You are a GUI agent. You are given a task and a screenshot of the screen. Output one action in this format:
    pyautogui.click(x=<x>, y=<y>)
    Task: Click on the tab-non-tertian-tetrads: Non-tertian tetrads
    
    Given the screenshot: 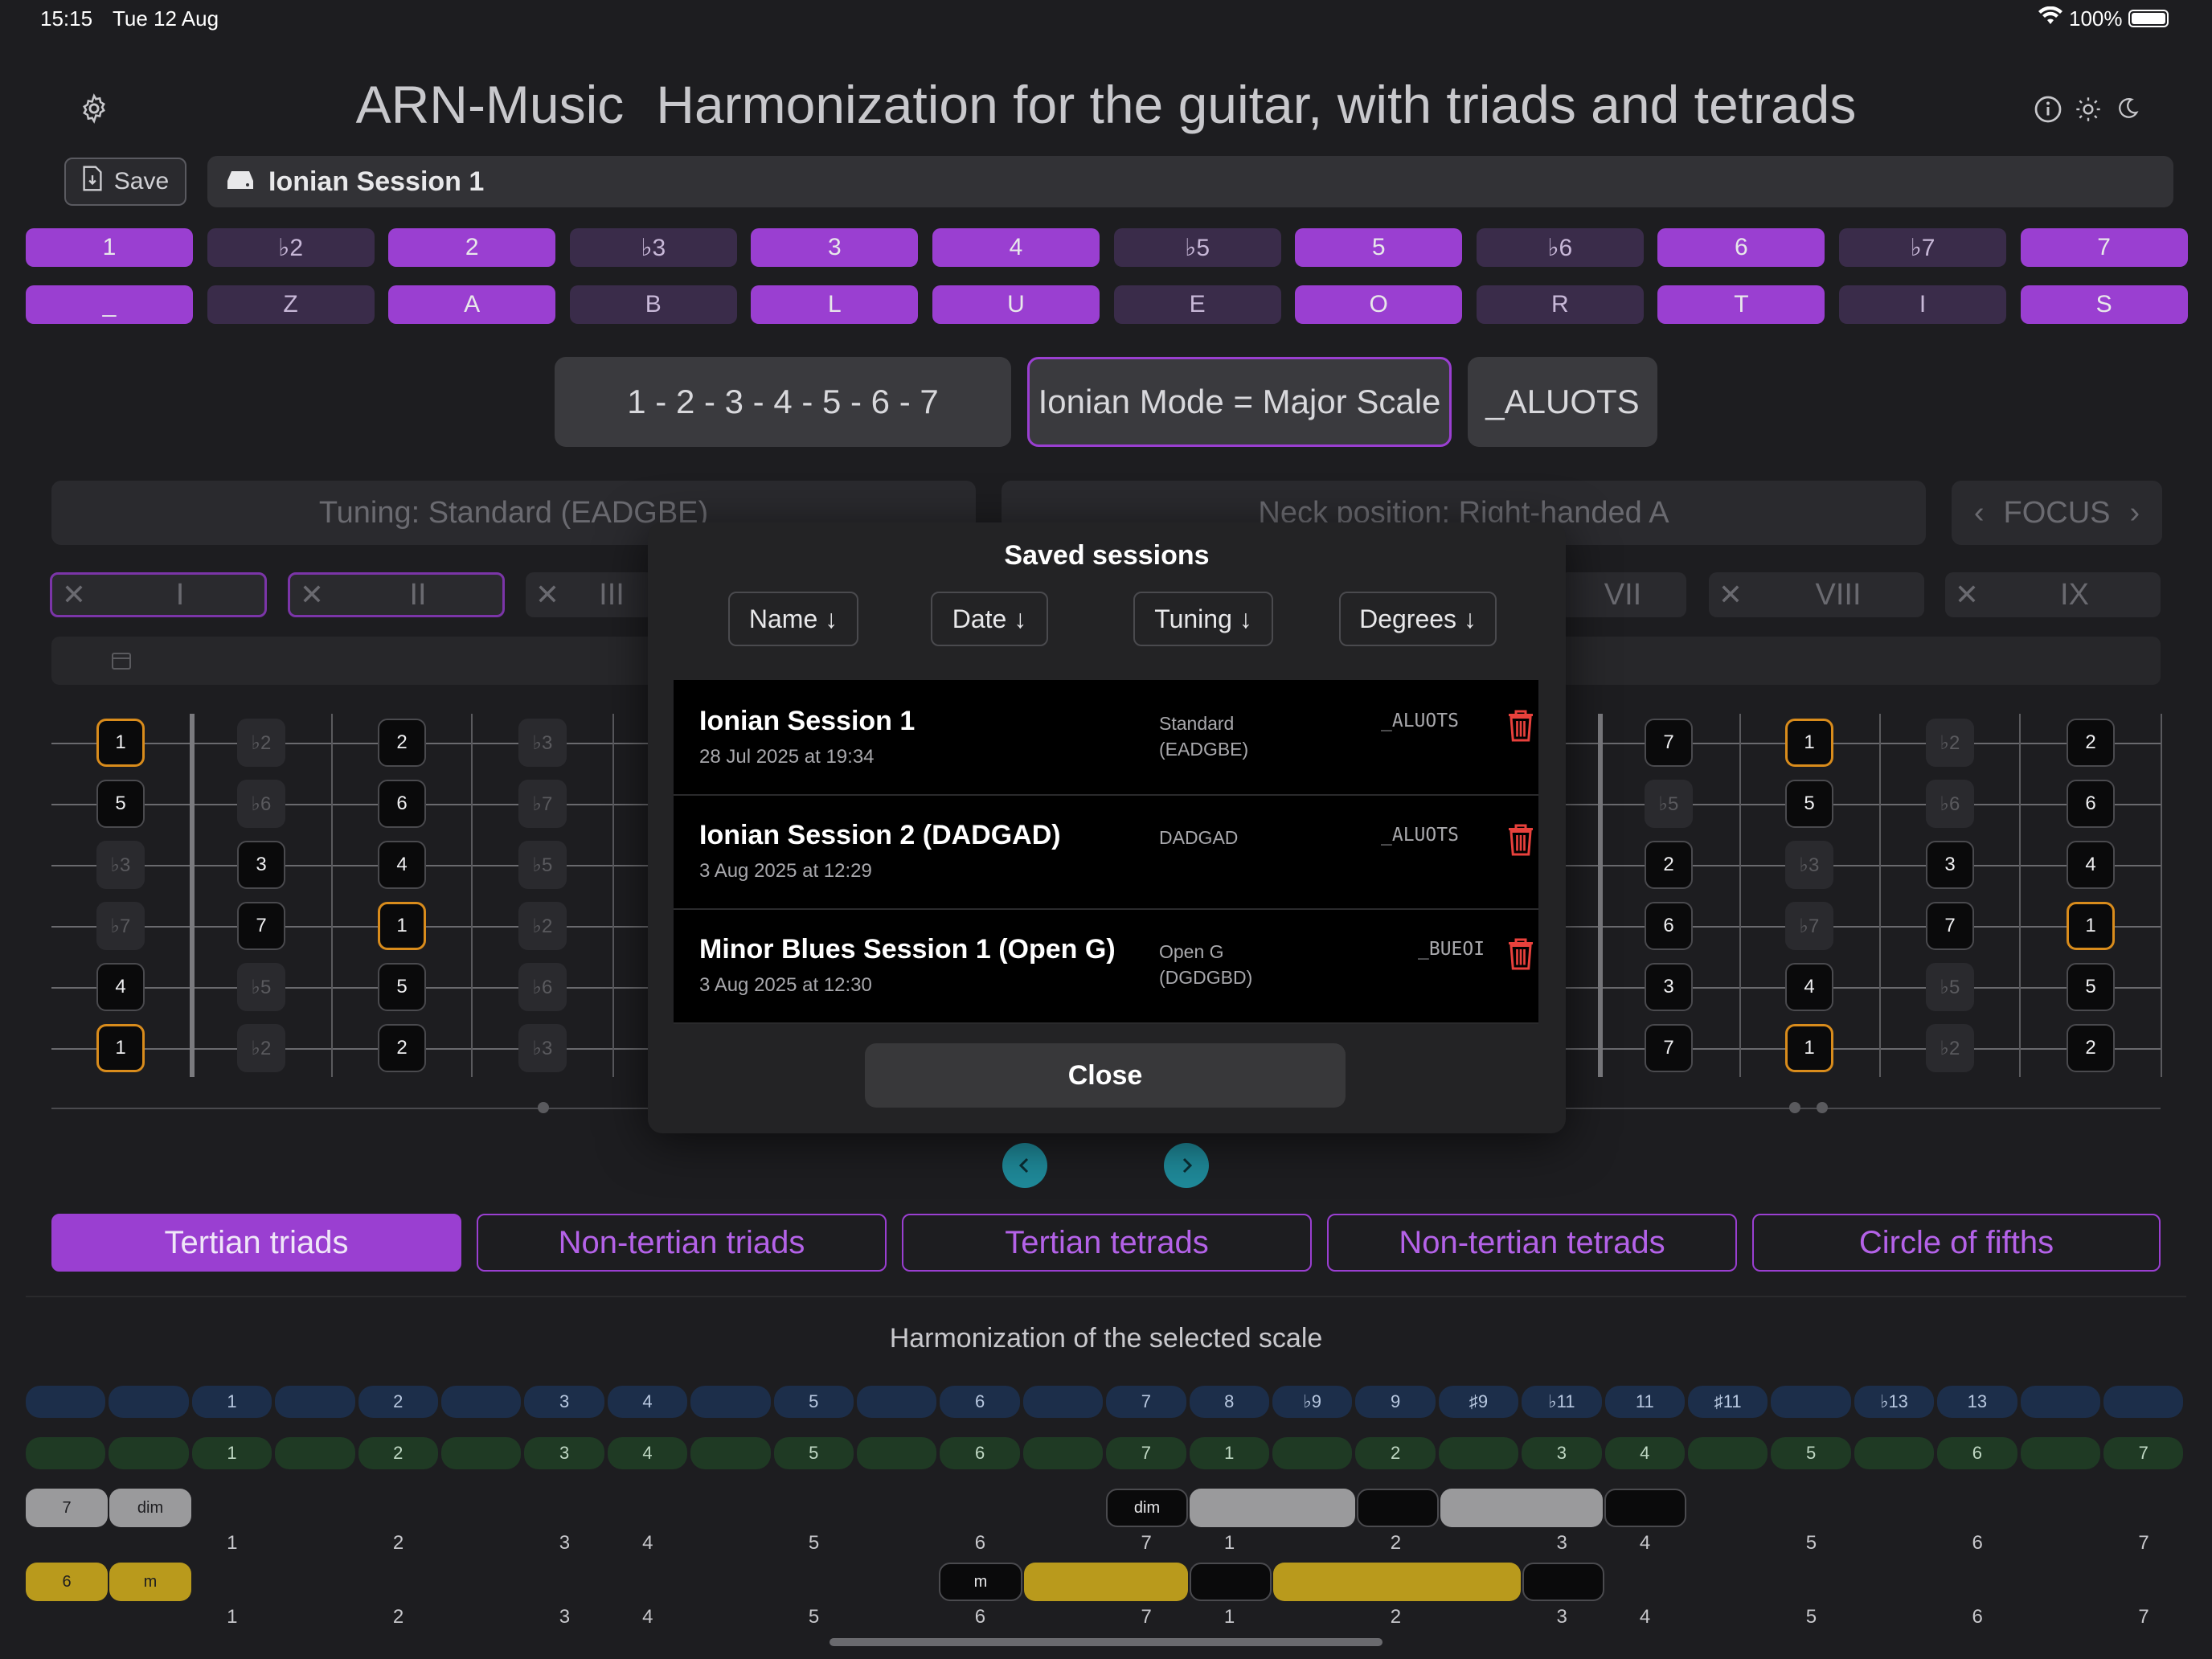 What is the action you would take?
    pyautogui.click(x=1532, y=1243)
    